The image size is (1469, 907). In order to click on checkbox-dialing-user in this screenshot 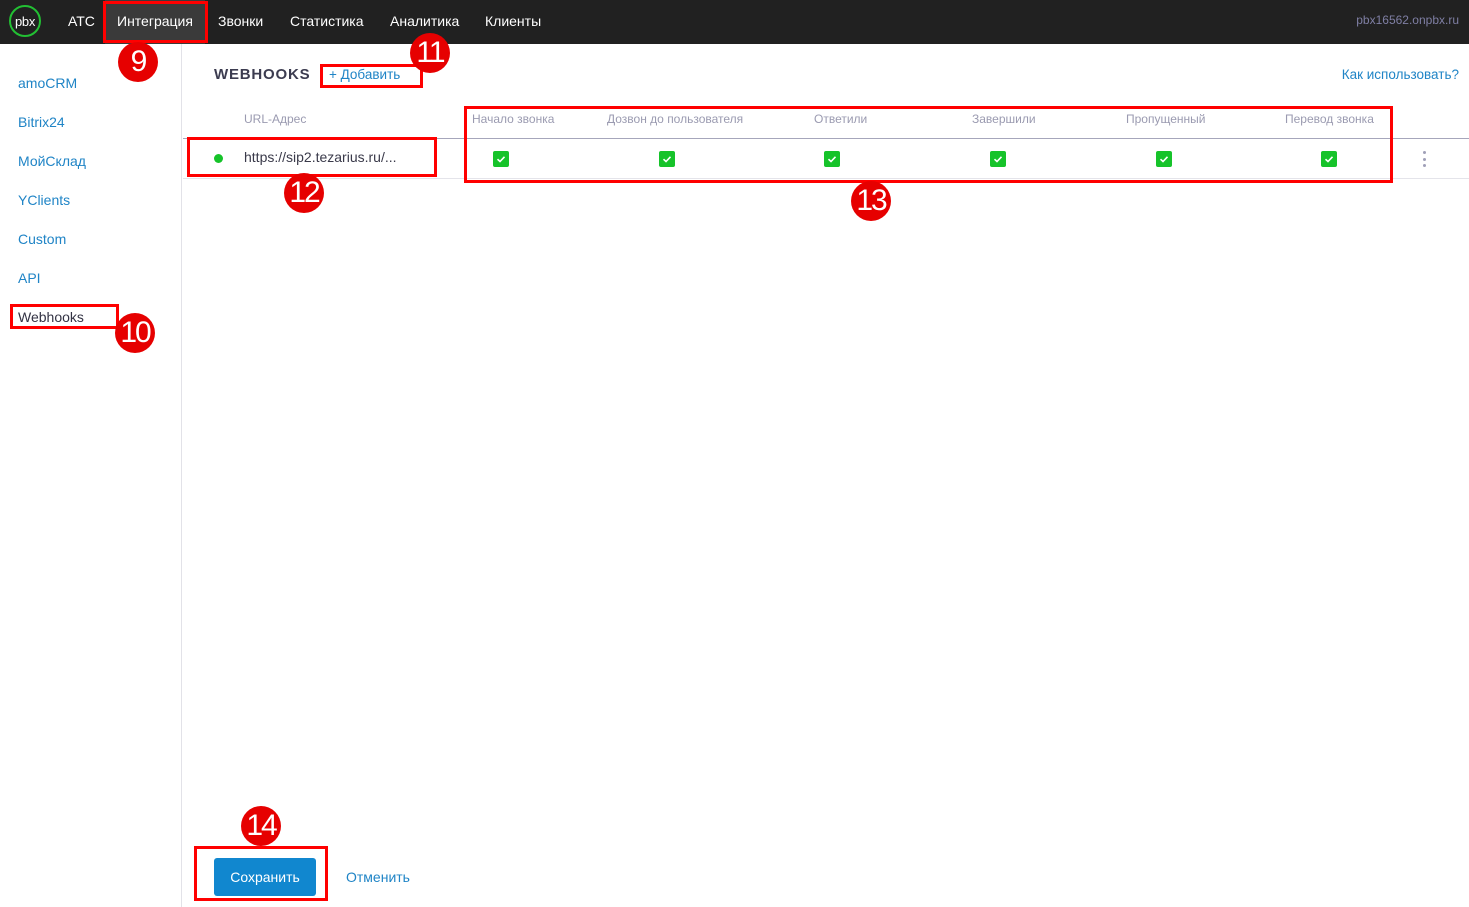, I will do `click(667, 159)`.